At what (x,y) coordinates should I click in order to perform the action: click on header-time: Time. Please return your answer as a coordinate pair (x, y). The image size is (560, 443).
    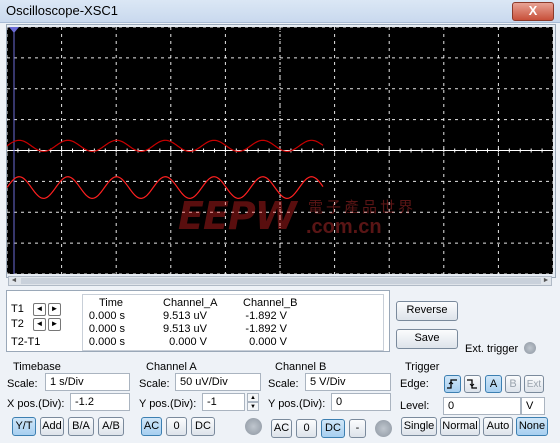
    Looking at the image, I should click on (111, 303).